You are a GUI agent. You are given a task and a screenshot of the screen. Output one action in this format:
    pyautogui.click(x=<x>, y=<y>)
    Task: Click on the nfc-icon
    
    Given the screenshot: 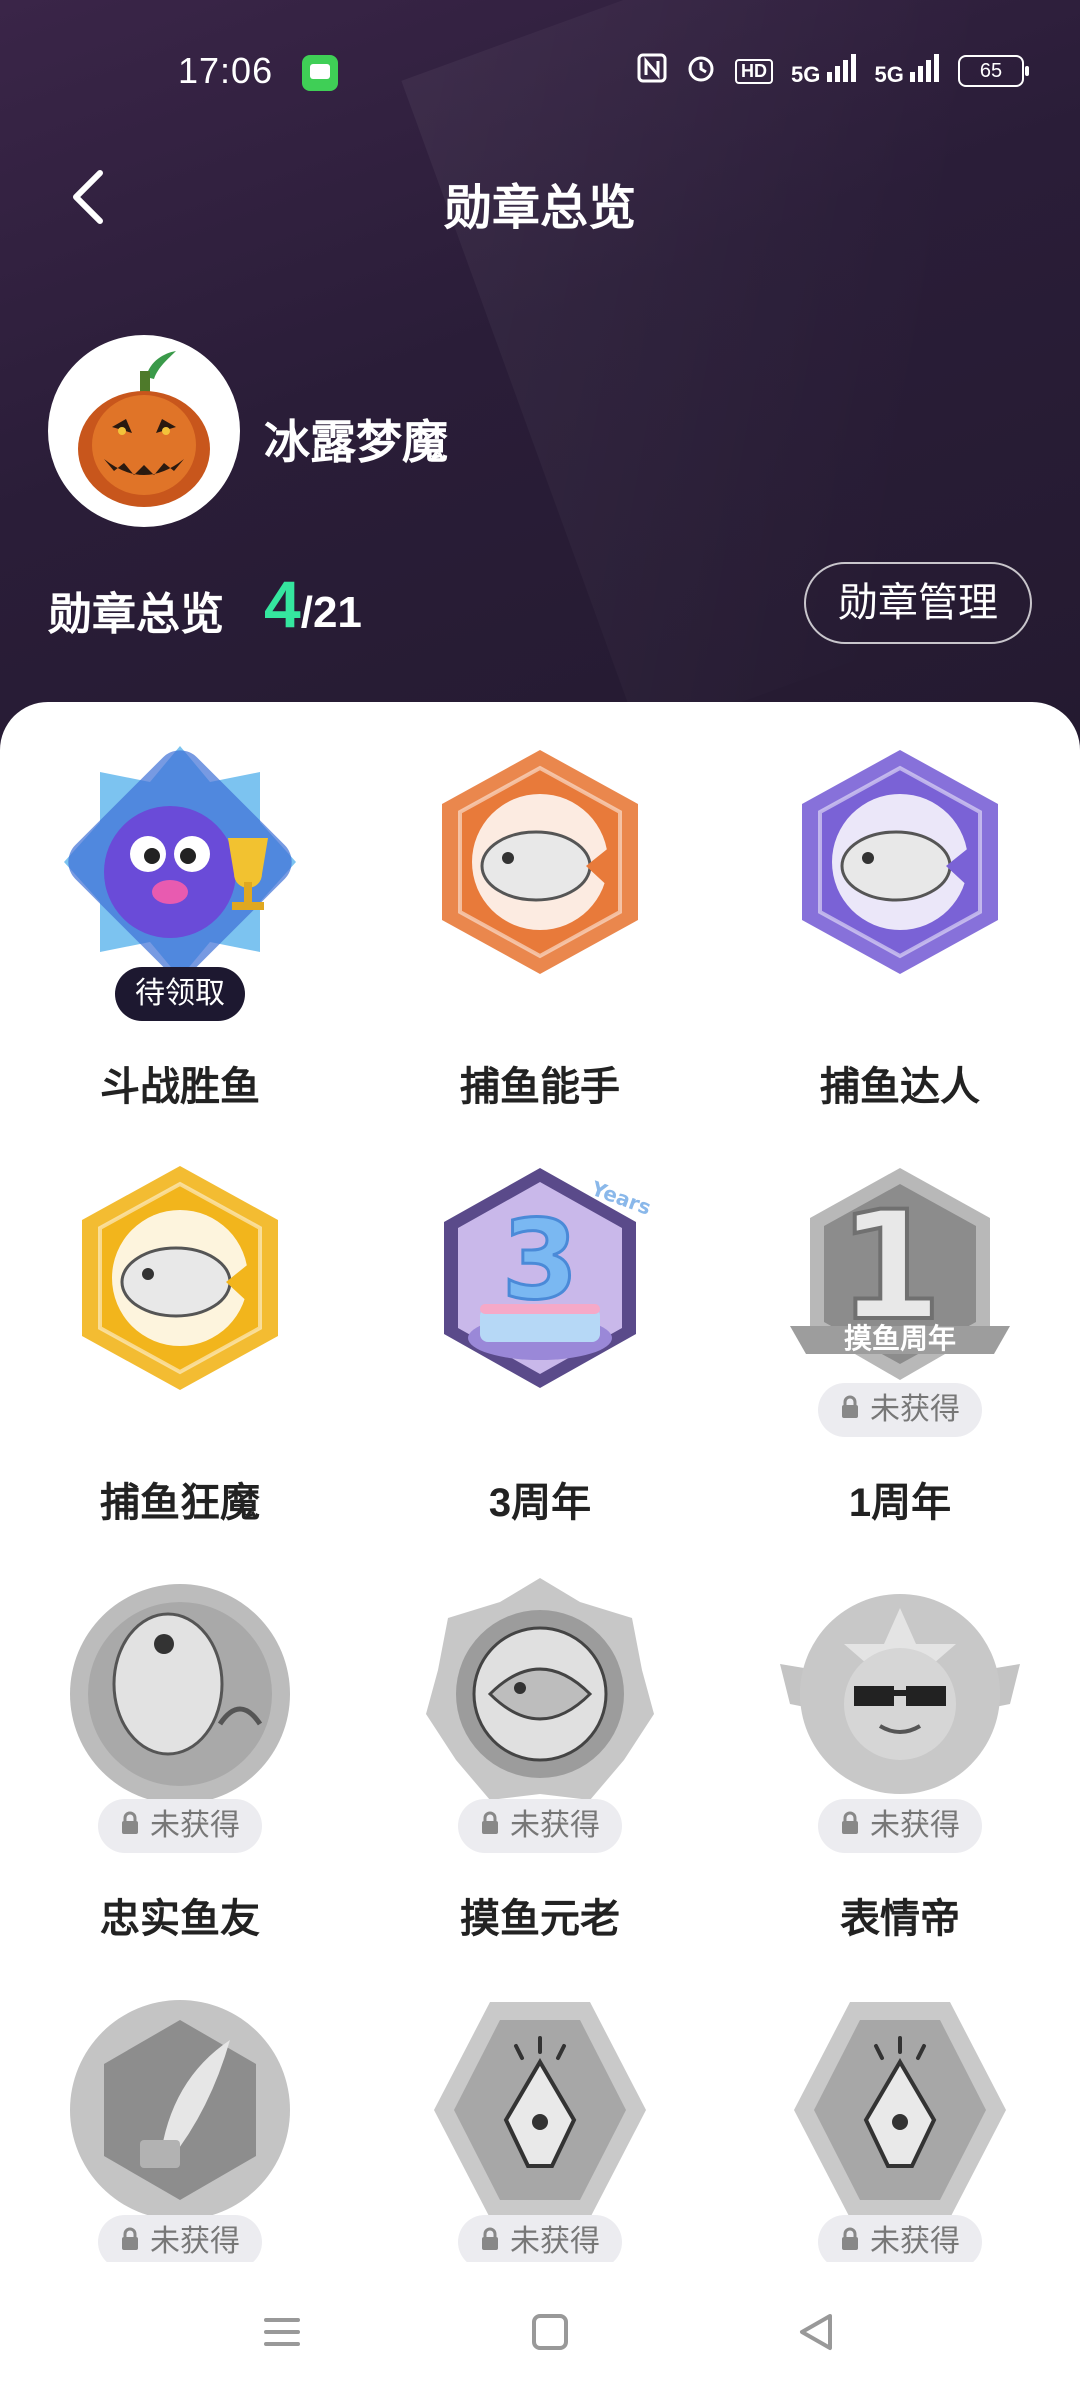 What is the action you would take?
    pyautogui.click(x=652, y=71)
    